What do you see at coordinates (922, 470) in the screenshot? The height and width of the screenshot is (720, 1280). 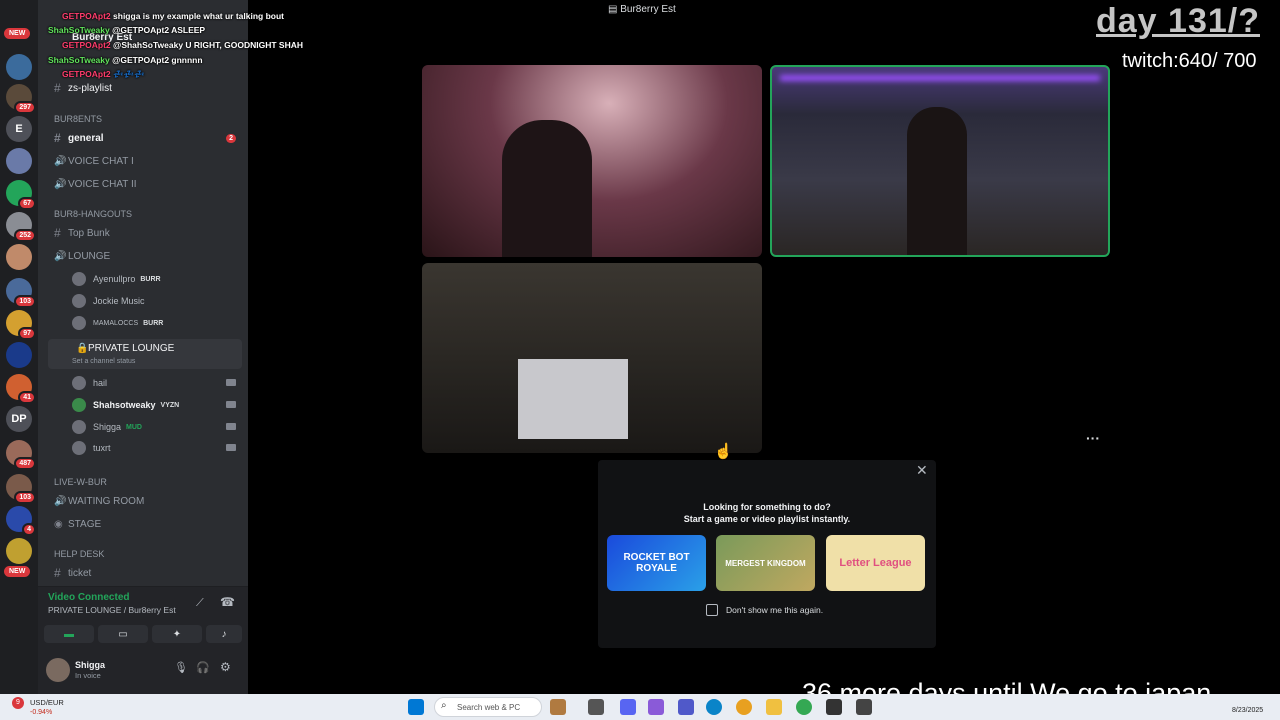 I see `close-icon: ✕` at bounding box center [922, 470].